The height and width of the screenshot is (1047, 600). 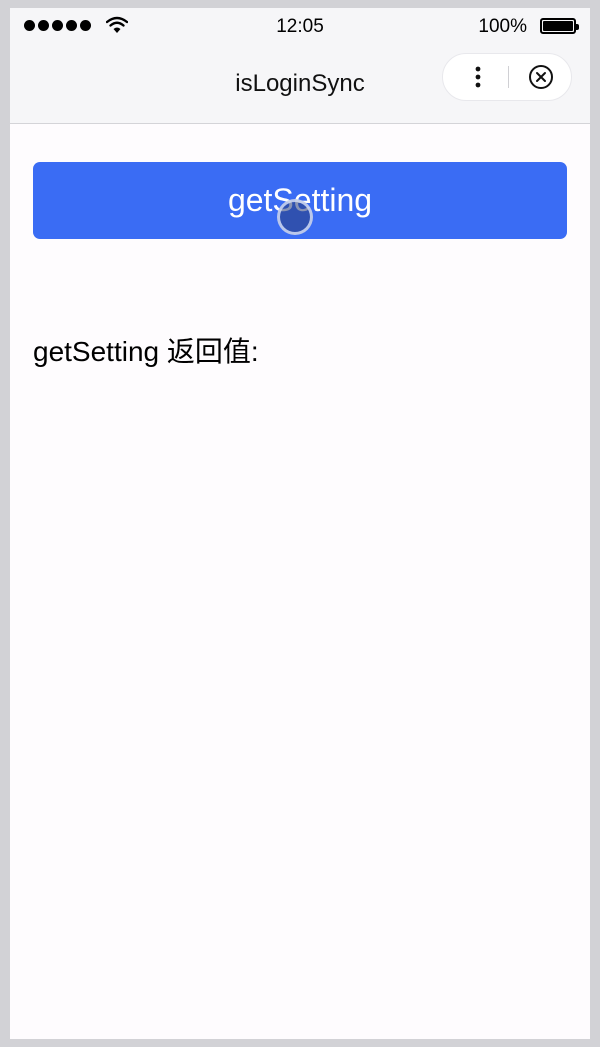 I want to click on touch-indicator, so click(x=295, y=217).